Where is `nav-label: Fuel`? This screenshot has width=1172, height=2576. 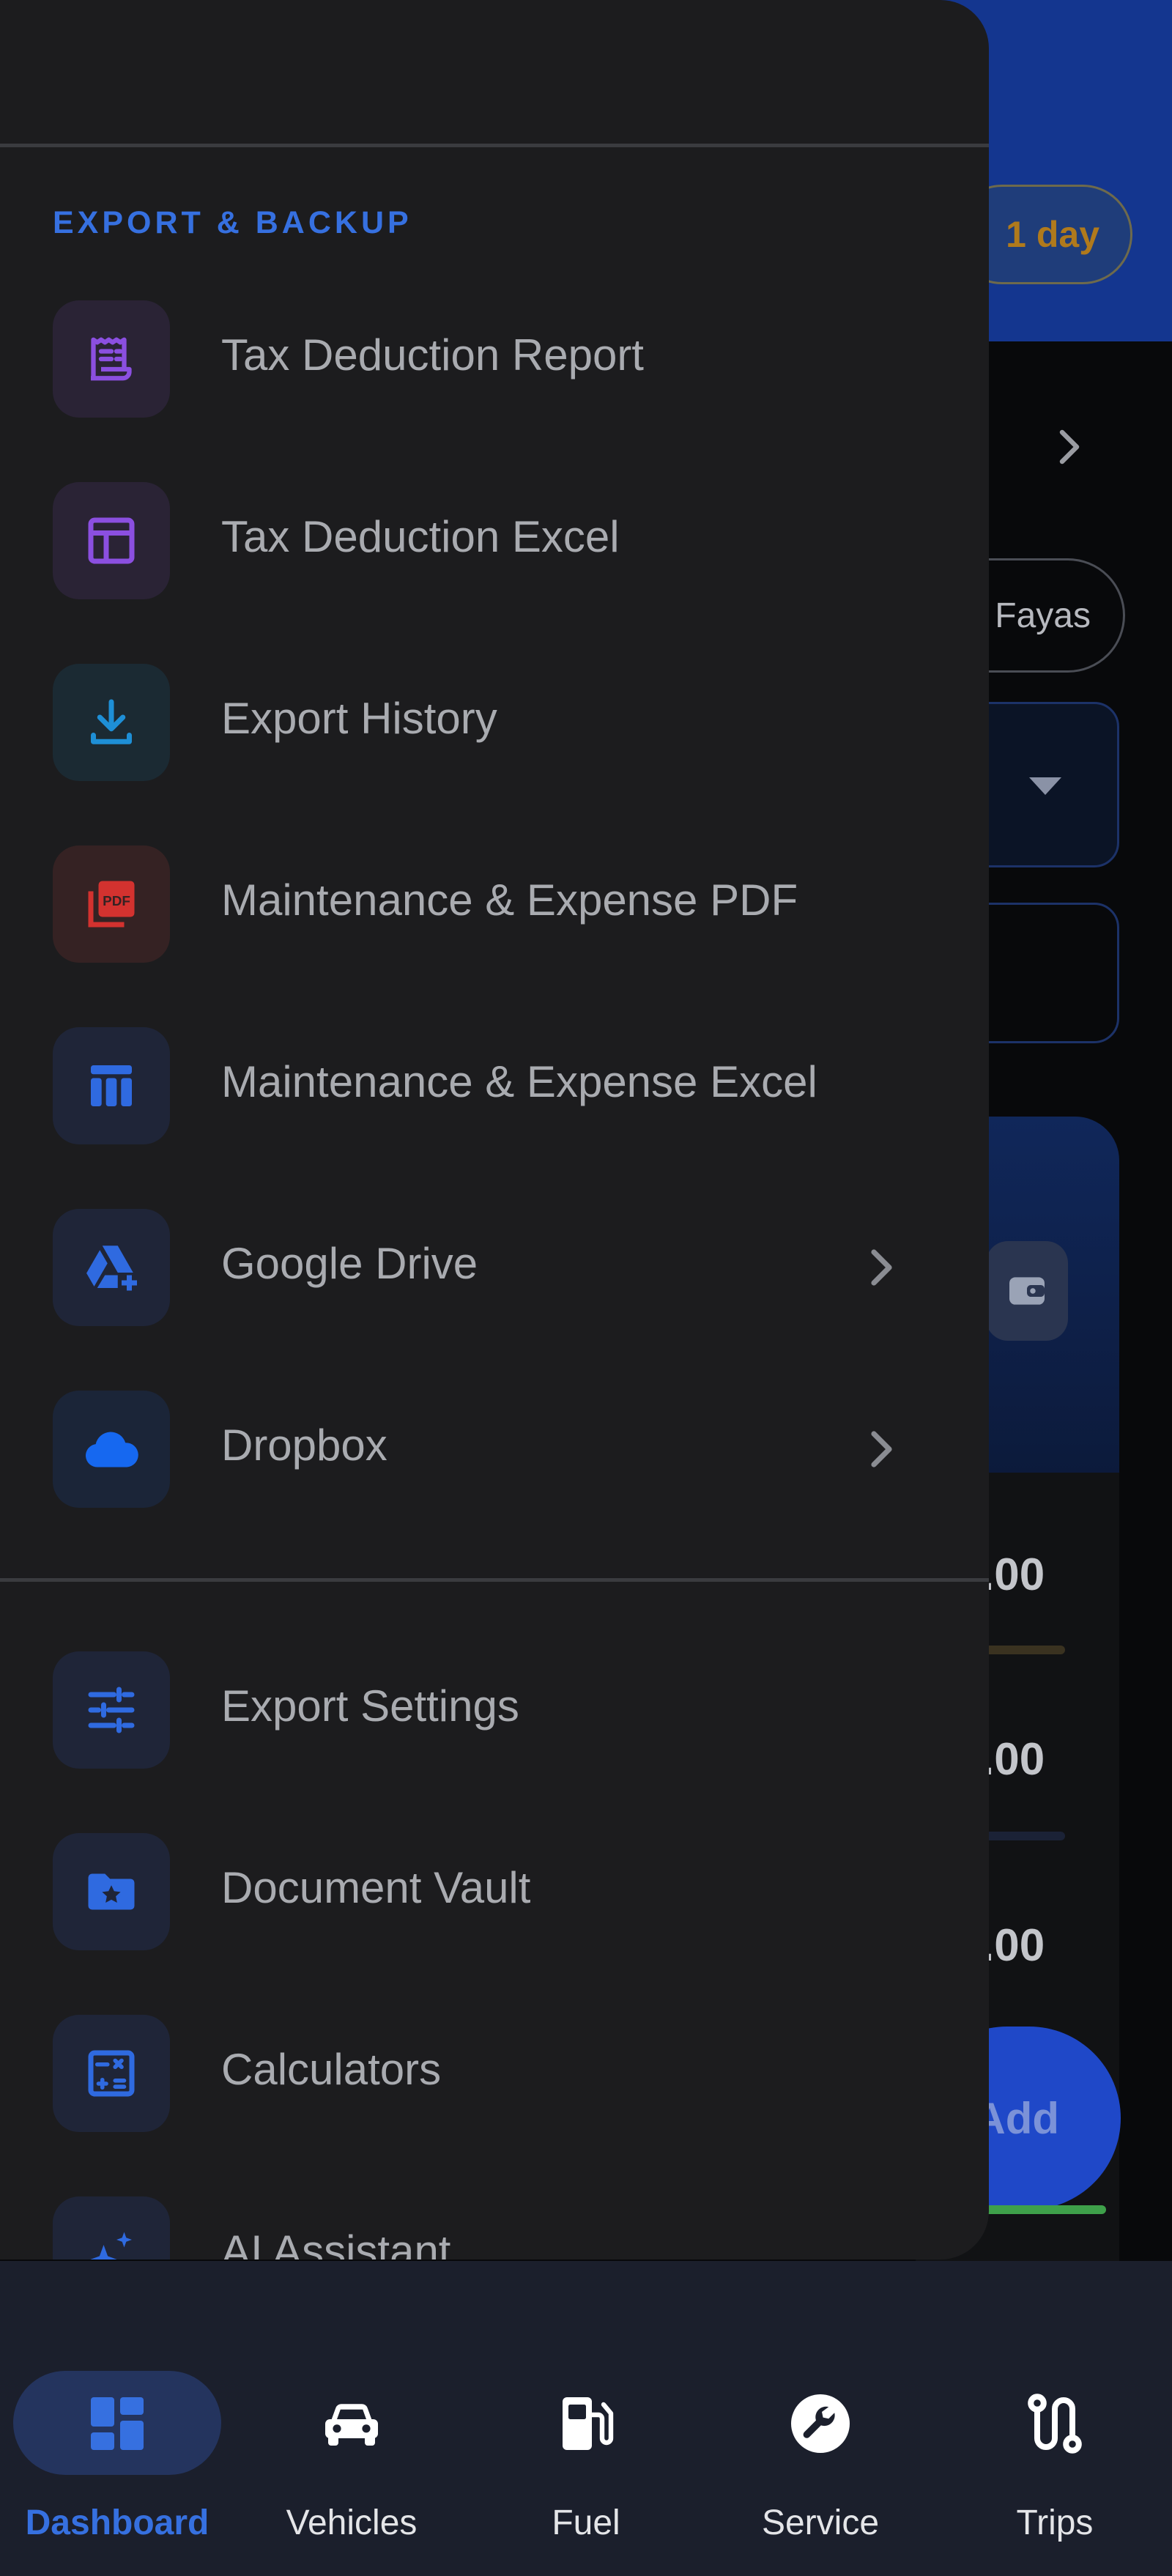
nav-label: Fuel is located at coordinates (586, 2522).